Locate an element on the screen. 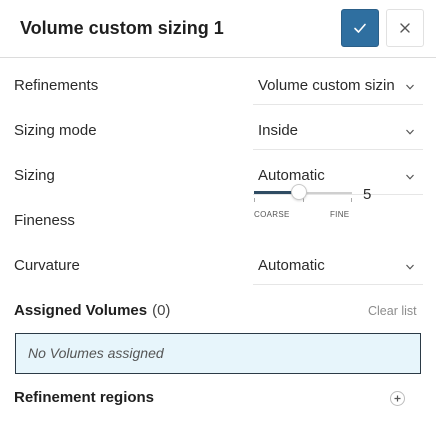 The image size is (436, 430). sizing-mode-value: Inside is located at coordinates (278, 130).